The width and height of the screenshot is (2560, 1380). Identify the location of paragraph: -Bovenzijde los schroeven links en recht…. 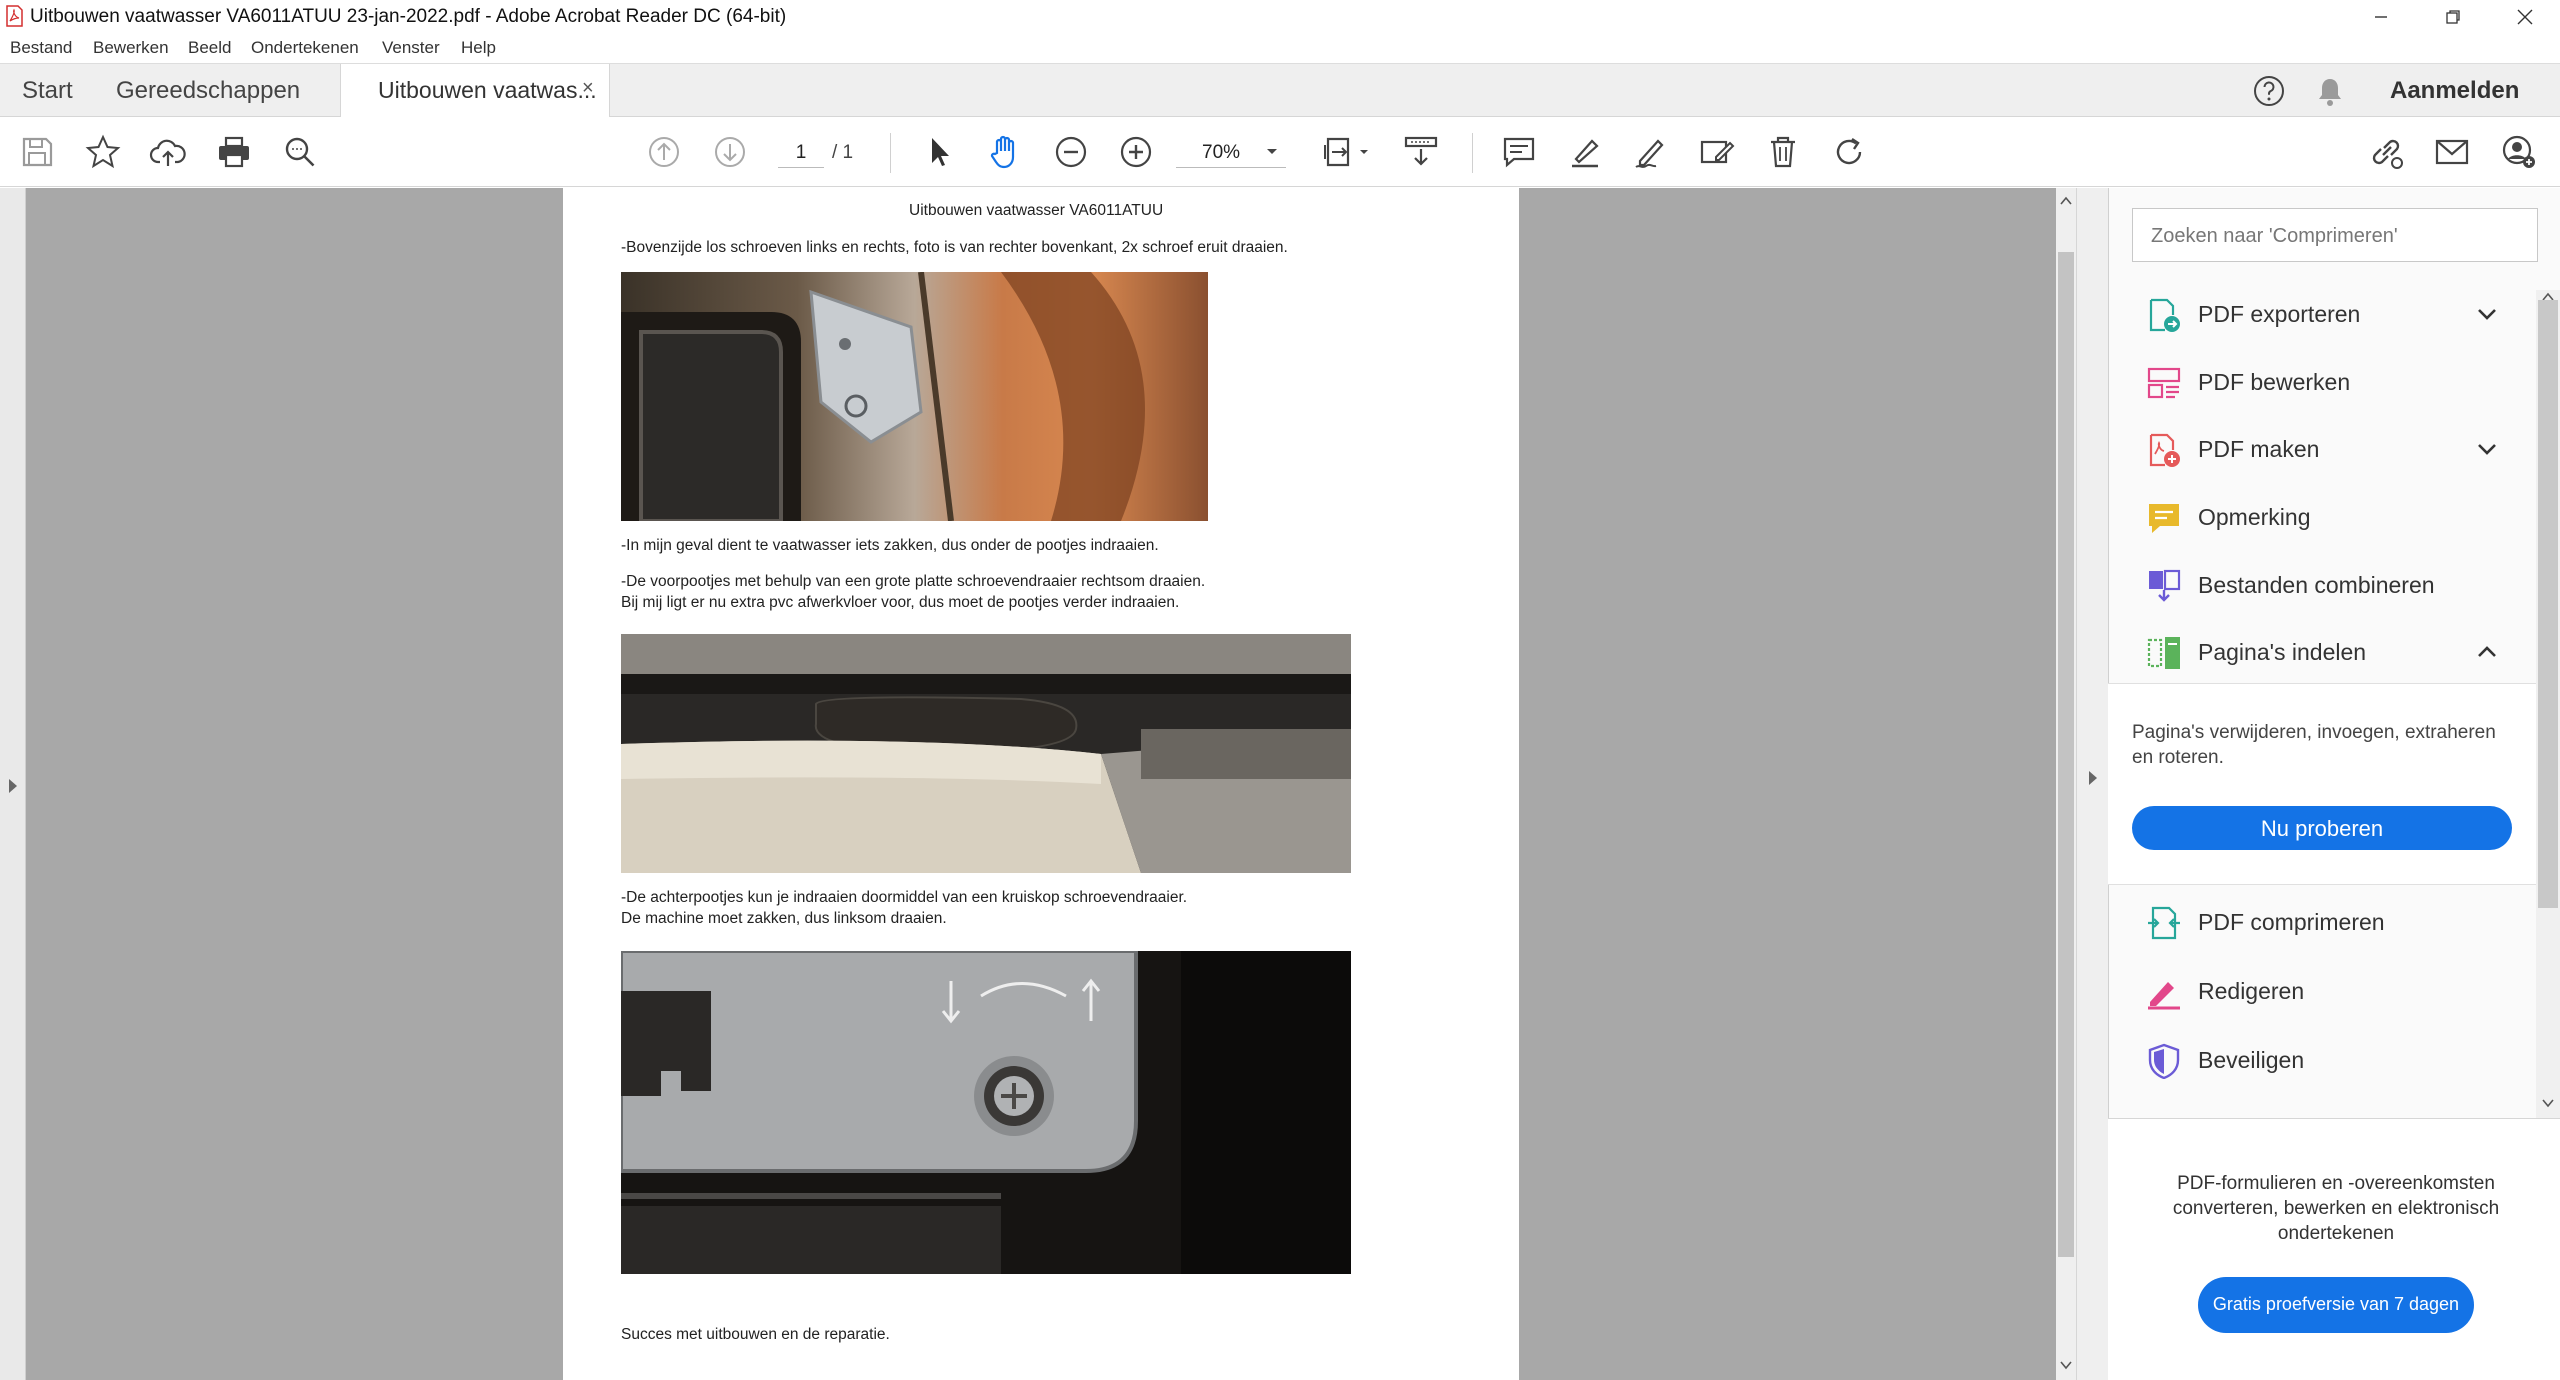
(954, 247).